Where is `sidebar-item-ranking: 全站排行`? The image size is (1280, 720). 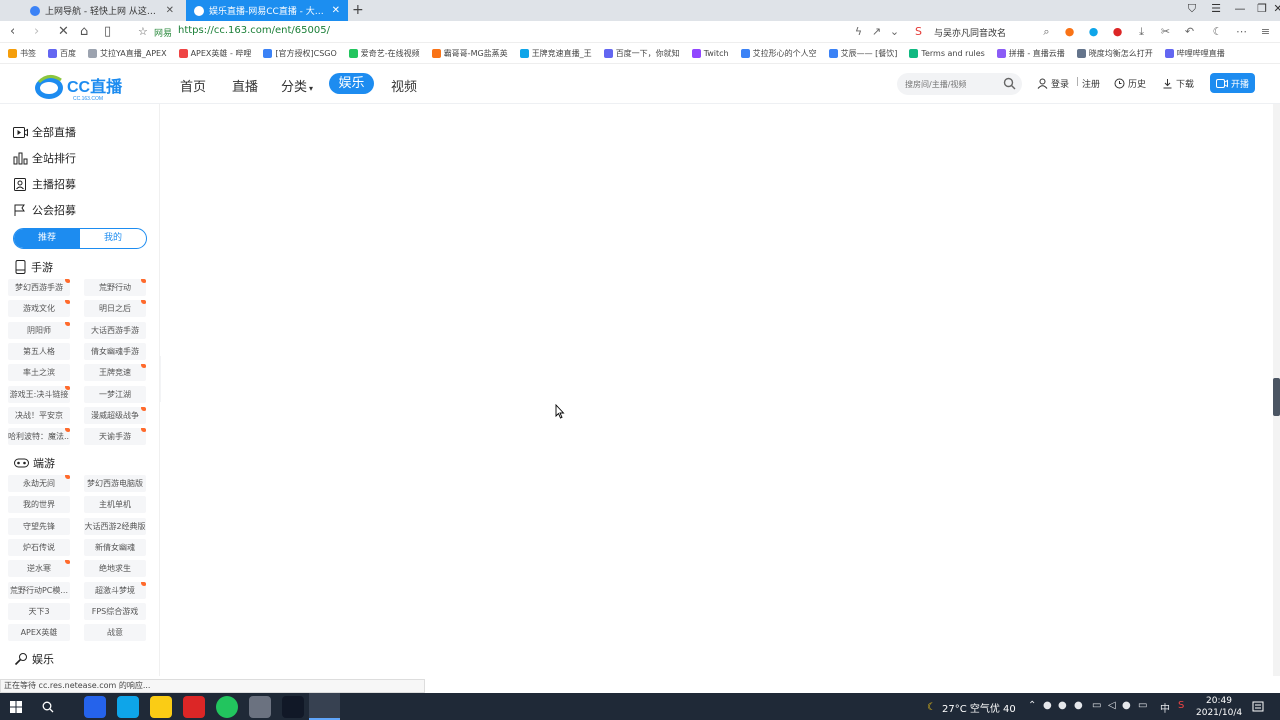 sidebar-item-ranking: 全站排行 is located at coordinates (44, 158).